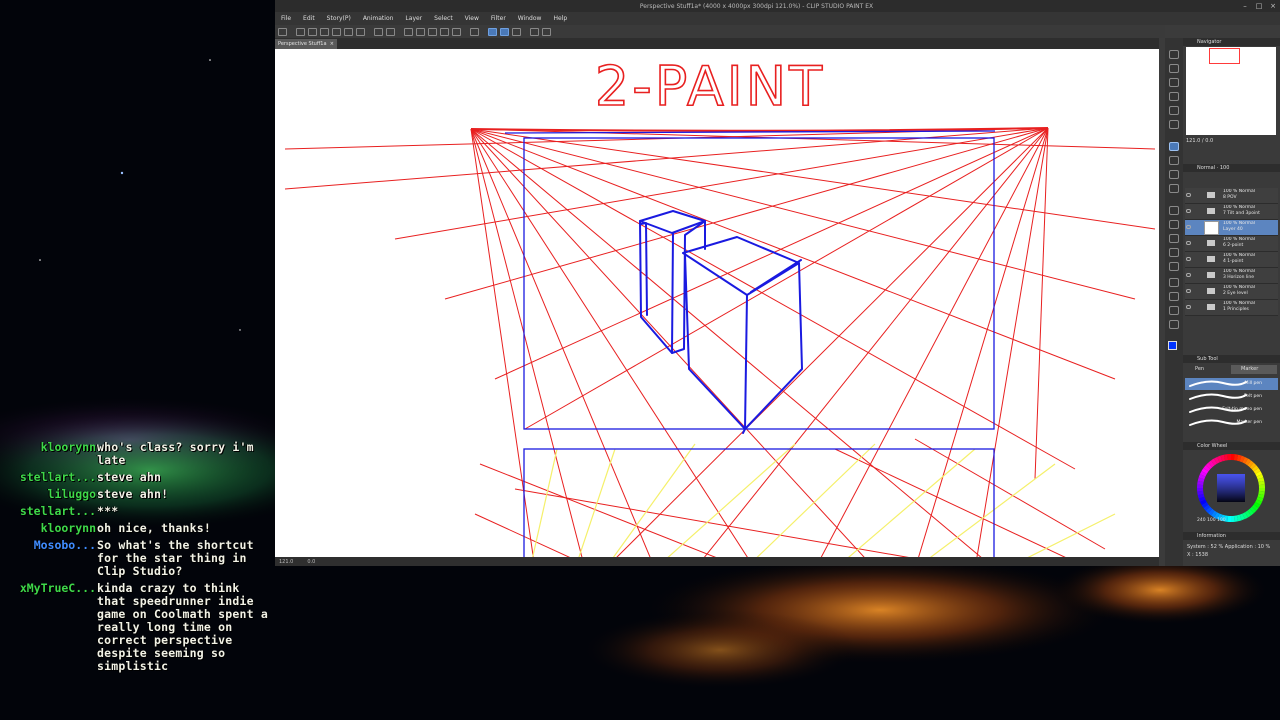 The image size is (1280, 720). What do you see at coordinates (1174, 266) in the screenshot?
I see `figure-tool-icon` at bounding box center [1174, 266].